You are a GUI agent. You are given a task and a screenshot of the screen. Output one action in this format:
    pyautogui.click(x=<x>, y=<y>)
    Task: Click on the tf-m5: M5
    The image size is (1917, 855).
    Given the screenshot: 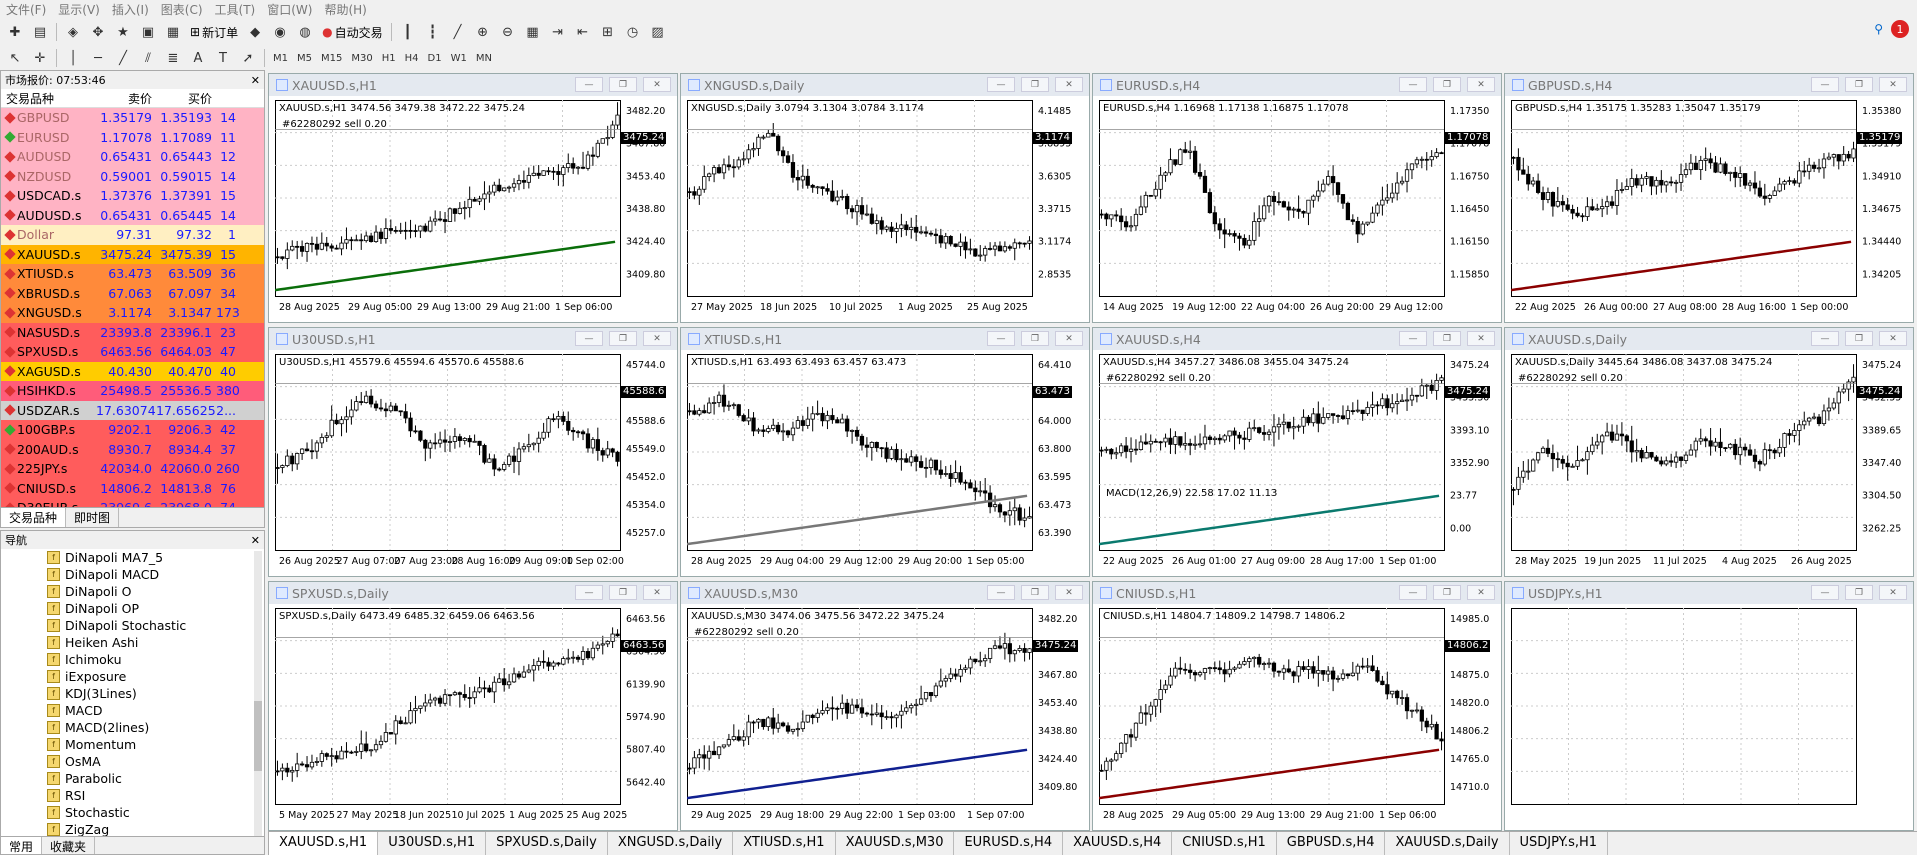 What is the action you would take?
    pyautogui.click(x=304, y=58)
    